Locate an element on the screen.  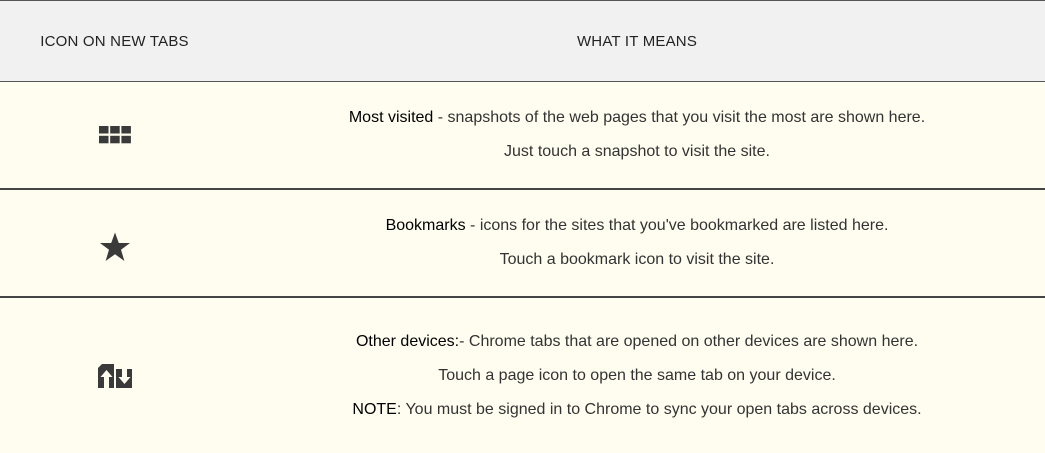
term-label: Most visited is located at coordinates (391, 117).